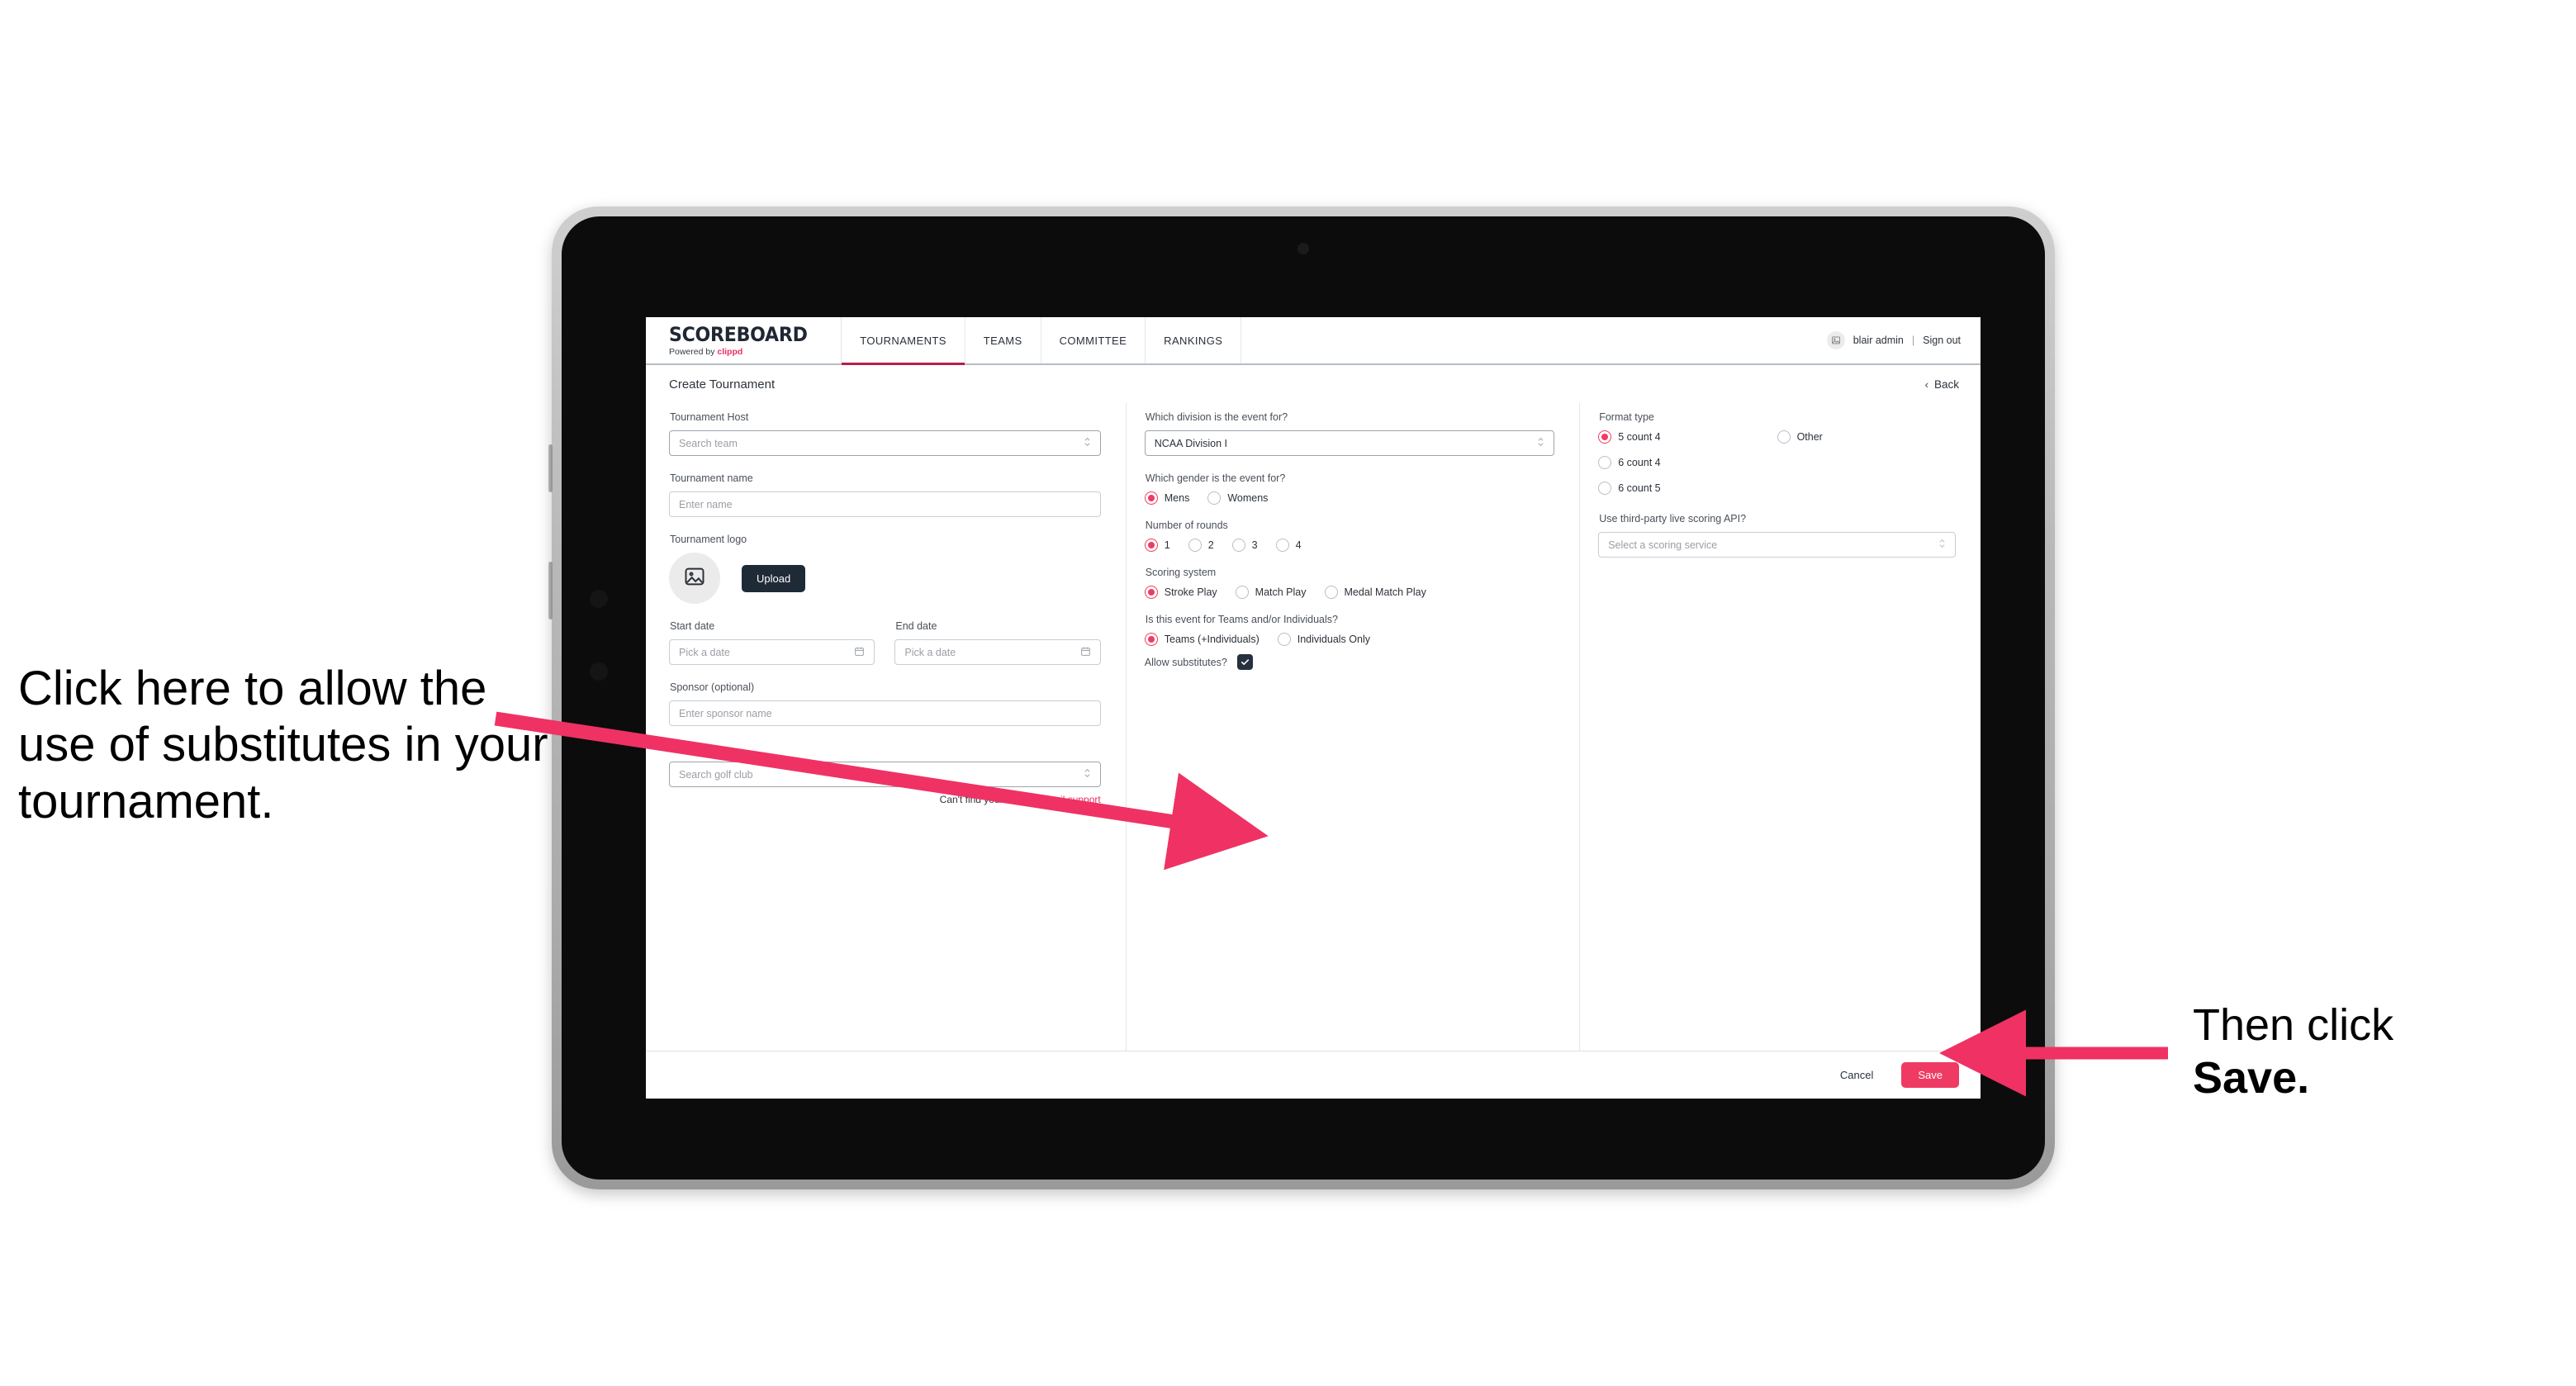 The height and width of the screenshot is (1386, 2576). What do you see at coordinates (1244, 662) in the screenshot?
I see `allow-substitutes-checkbox` at bounding box center [1244, 662].